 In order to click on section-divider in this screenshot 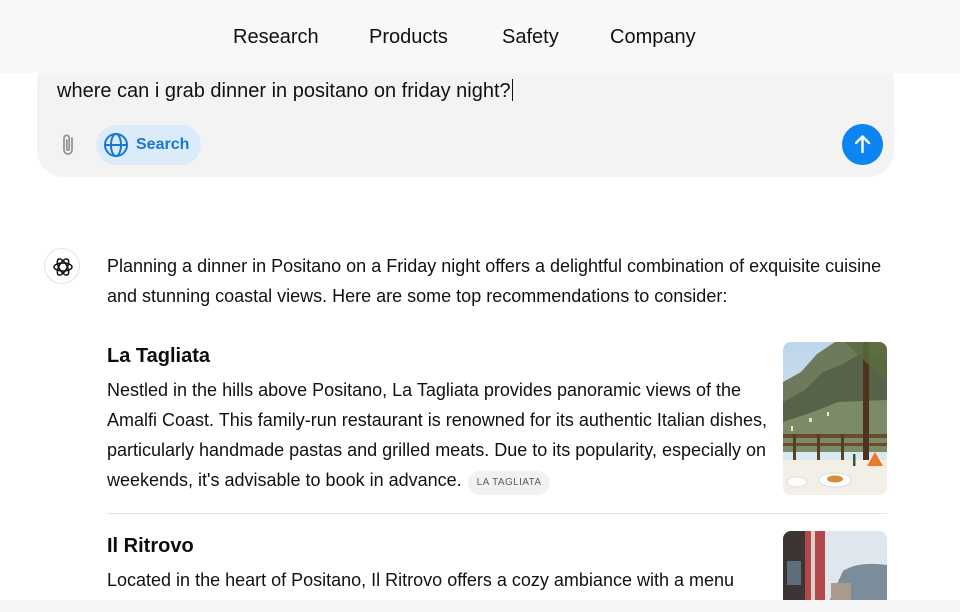, I will do `click(497, 513)`.